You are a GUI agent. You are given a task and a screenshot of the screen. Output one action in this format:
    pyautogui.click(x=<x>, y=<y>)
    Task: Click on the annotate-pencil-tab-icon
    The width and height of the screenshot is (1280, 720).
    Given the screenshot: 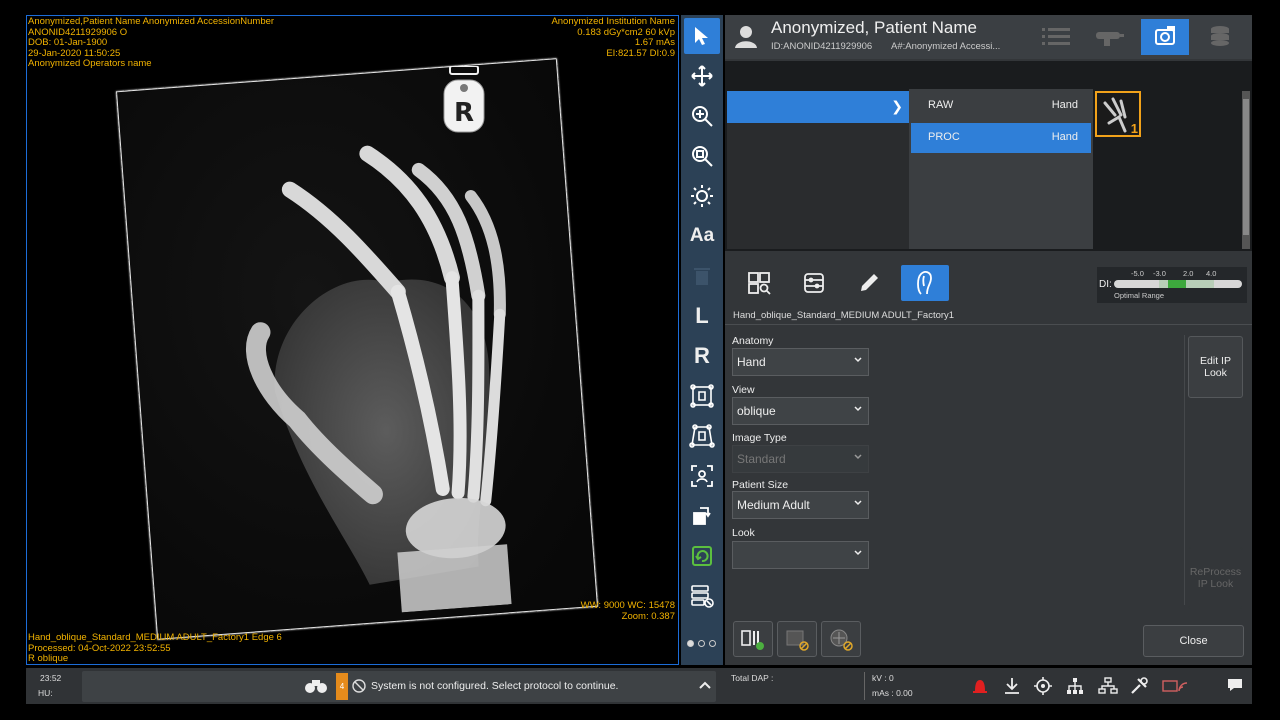 What is the action you would take?
    pyautogui.click(x=869, y=283)
    